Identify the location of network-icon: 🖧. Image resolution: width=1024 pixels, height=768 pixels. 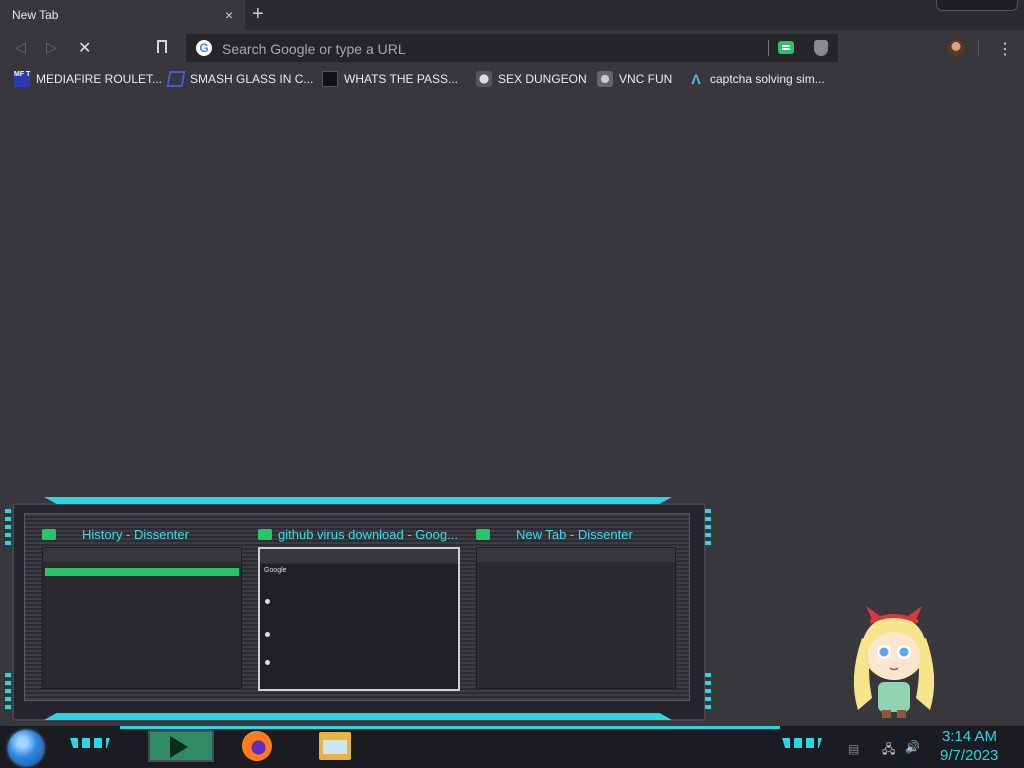
(888, 750).